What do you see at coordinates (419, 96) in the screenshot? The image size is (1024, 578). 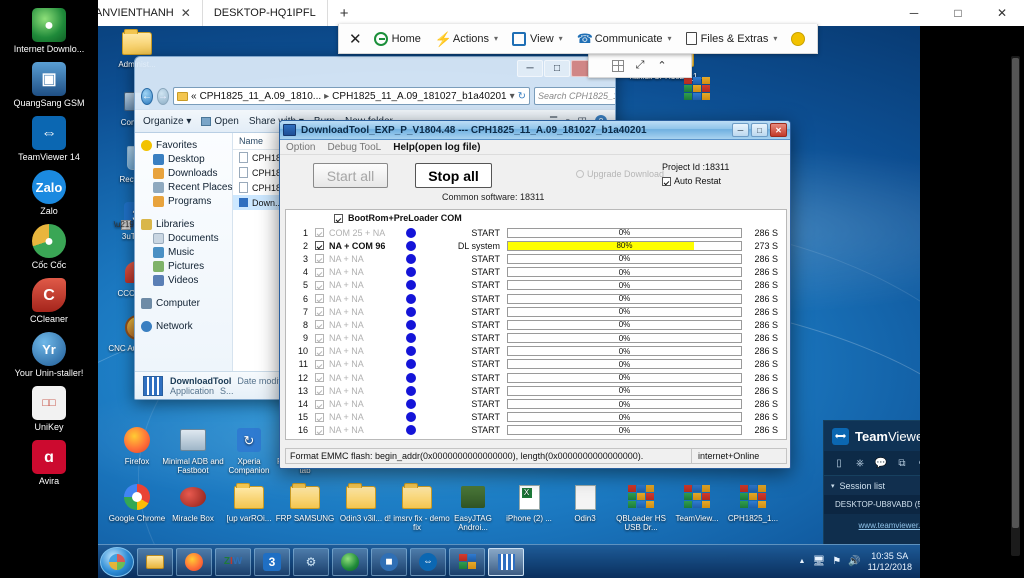 I see `breadcrumb-current: CPH1825_11_A.09_181027_b1a40201` at bounding box center [419, 96].